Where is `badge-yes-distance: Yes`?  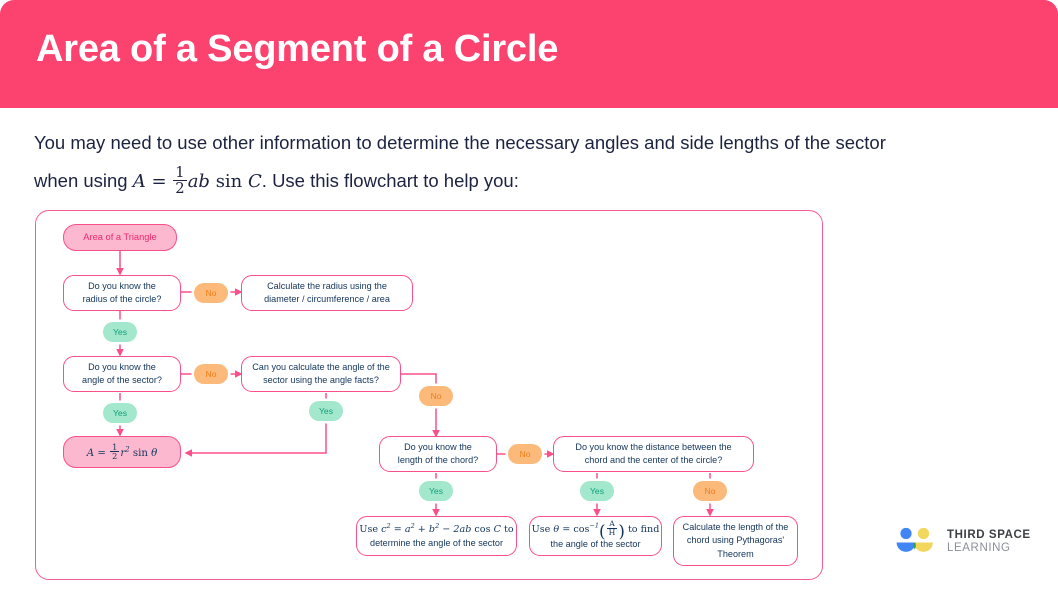
badge-yes-distance: Yes is located at coordinates (597, 491).